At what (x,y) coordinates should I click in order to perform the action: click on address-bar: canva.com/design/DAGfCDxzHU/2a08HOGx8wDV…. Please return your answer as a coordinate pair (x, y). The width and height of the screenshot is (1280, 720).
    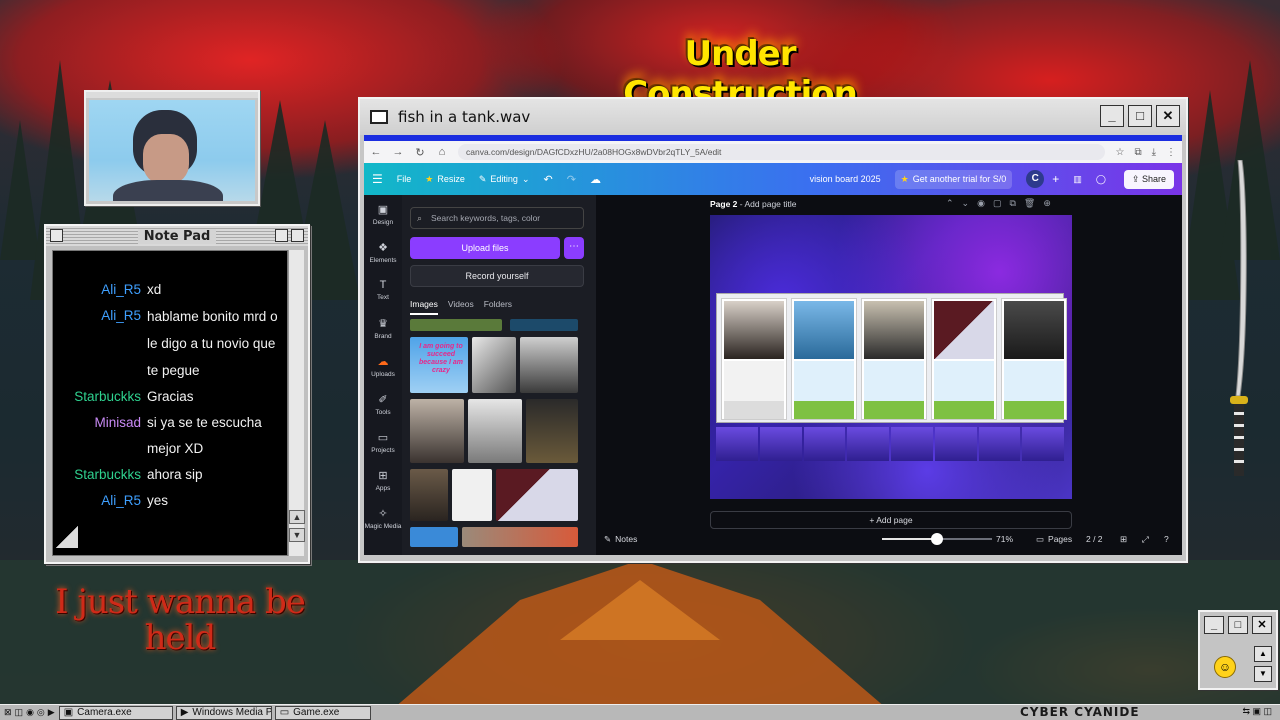
    Looking at the image, I should click on (782, 152).